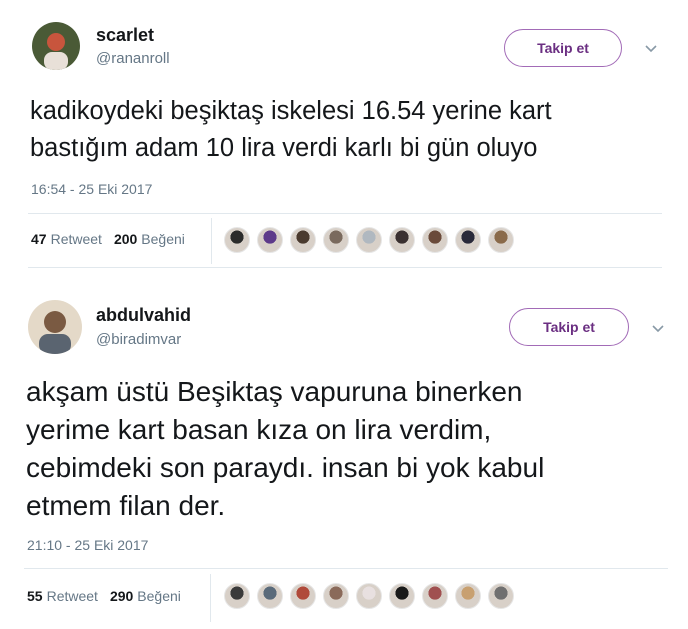  I want to click on engagement-stats: 55 Retweet 290 Beğeni, so click(110, 596).